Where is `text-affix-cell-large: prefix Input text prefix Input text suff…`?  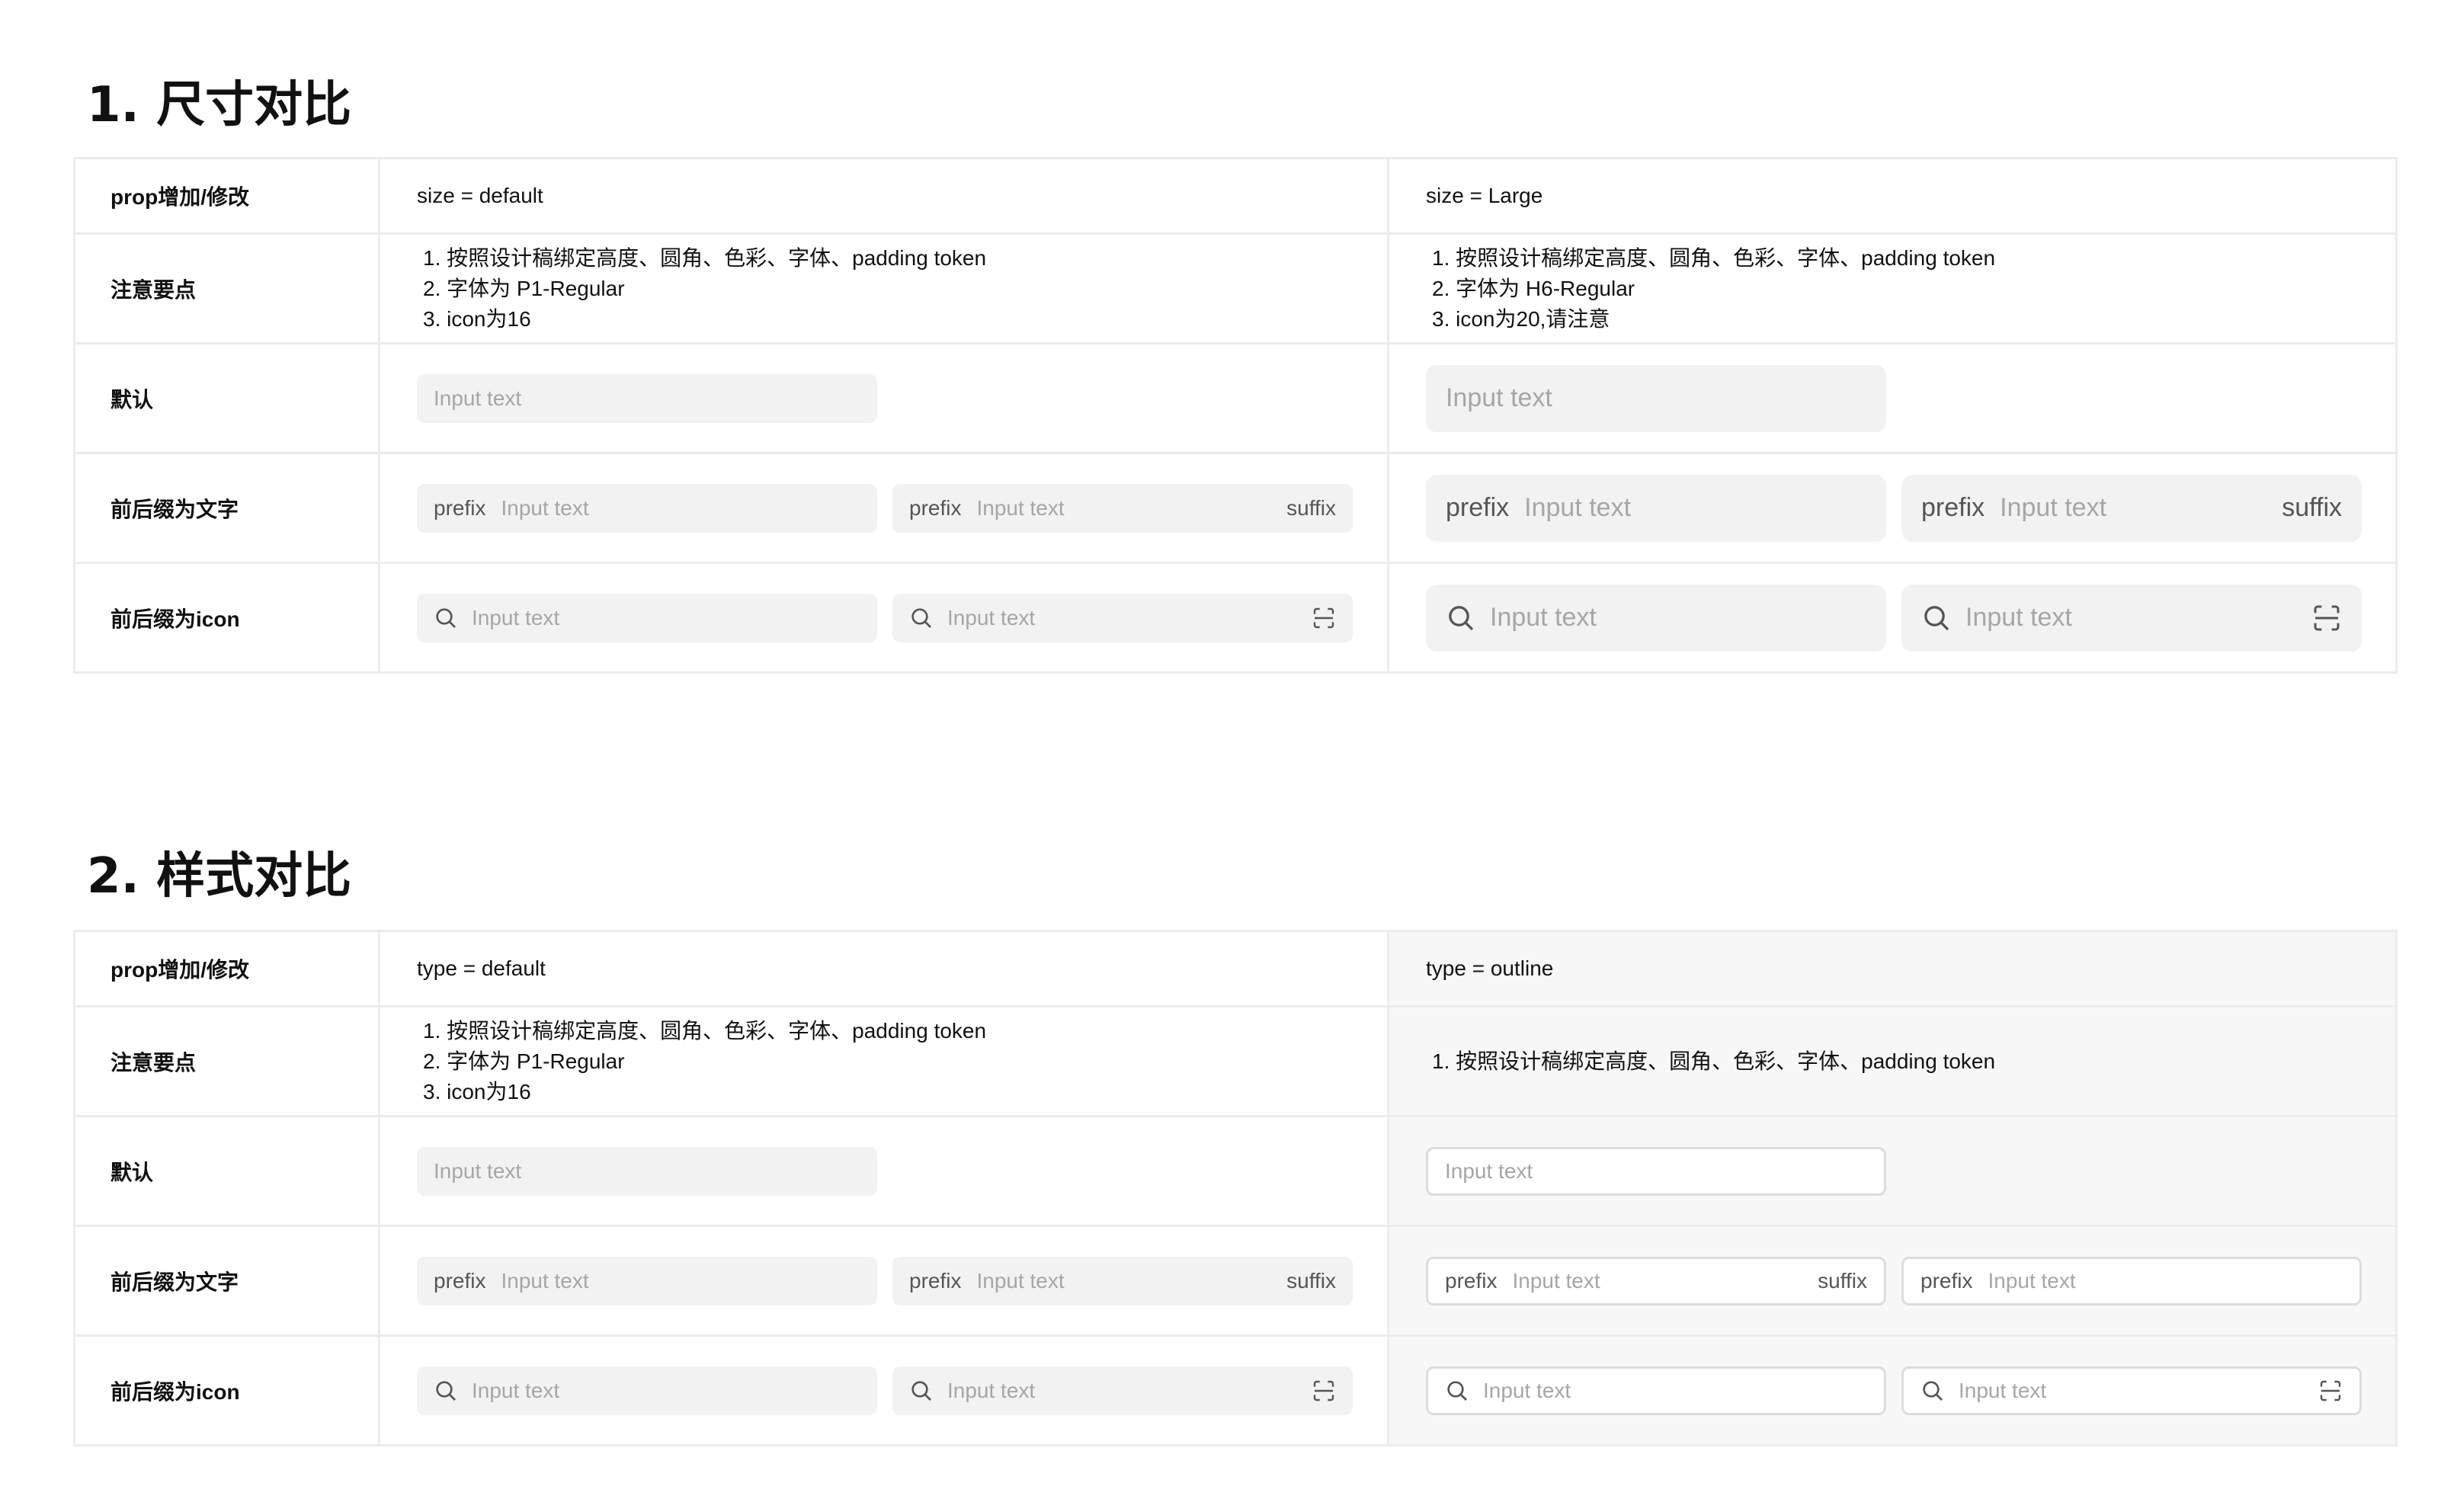
text-affix-cell-large: prefix Input text prefix Input text suff… is located at coordinates (1892, 508).